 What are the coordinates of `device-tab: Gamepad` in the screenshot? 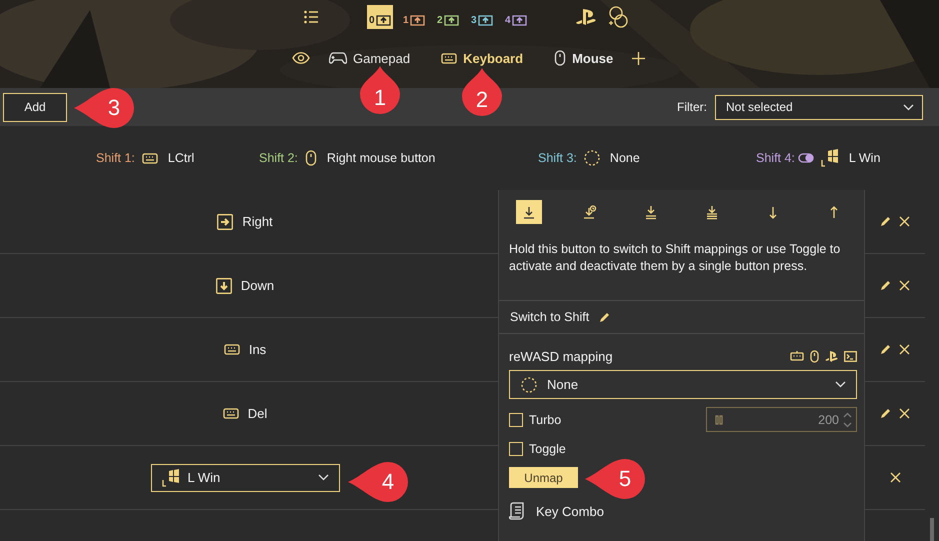 It's located at (369, 58).